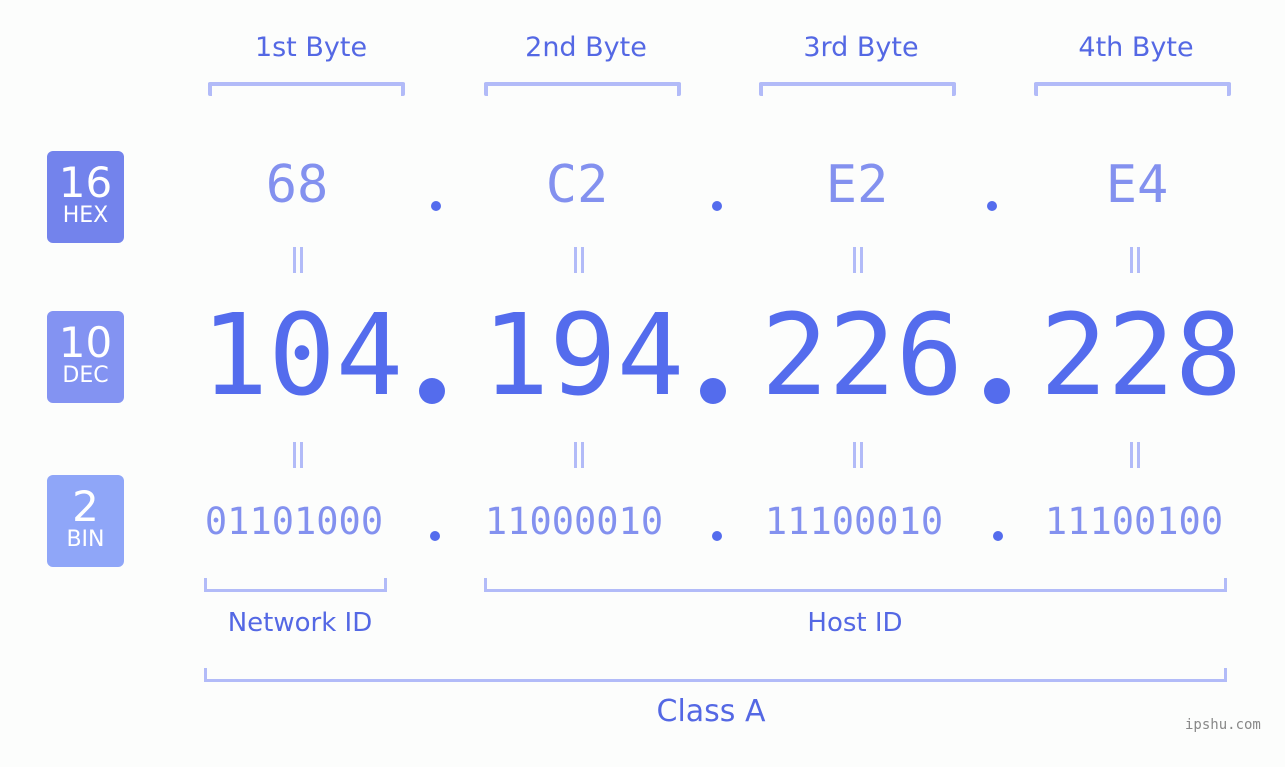  I want to click on hex-badge-base: 16, so click(85, 182).